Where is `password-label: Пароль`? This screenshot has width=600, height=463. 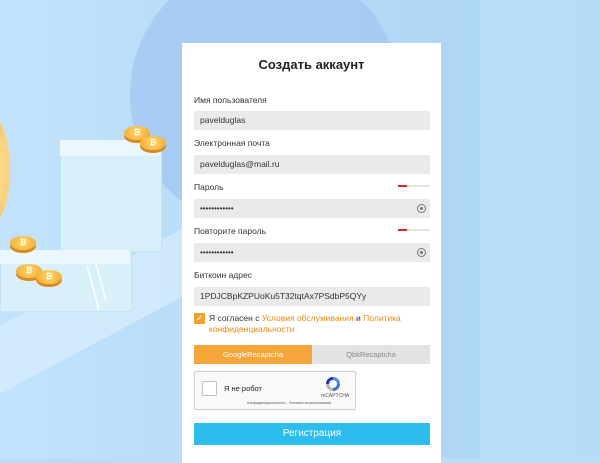
password-label: Пароль is located at coordinates (209, 187).